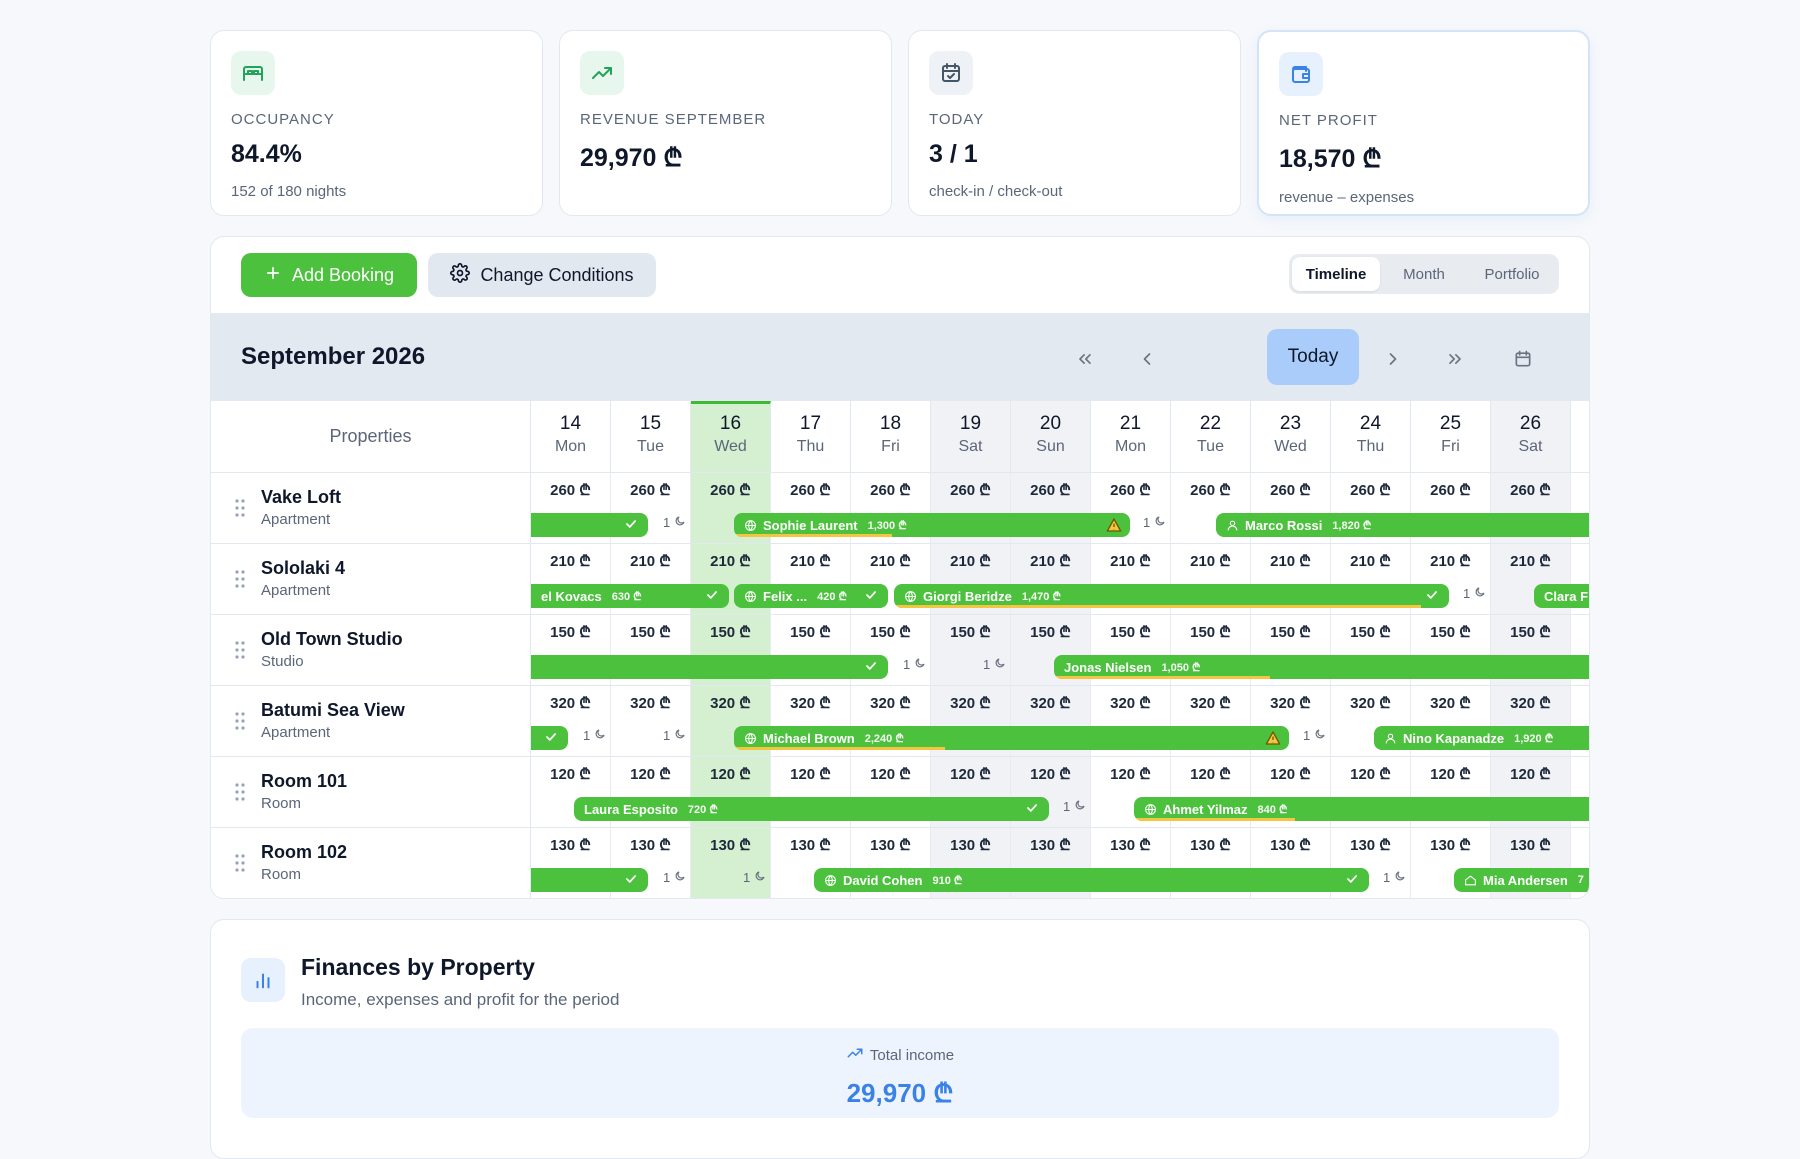 This screenshot has width=1800, height=1159. I want to click on property-cell: Sololaki 4 Apartment, so click(371, 579).